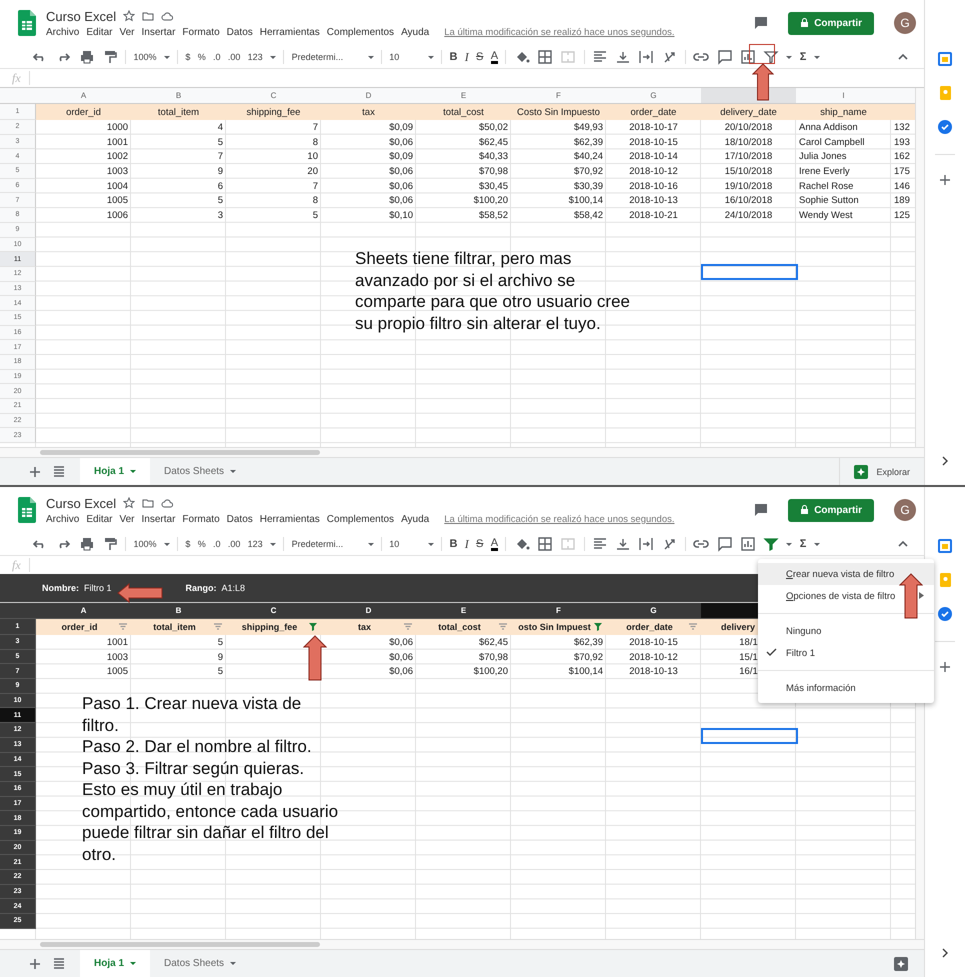  Describe the element at coordinates (846, 653) in the screenshot. I see `menu-item: Filtro 1` at that location.